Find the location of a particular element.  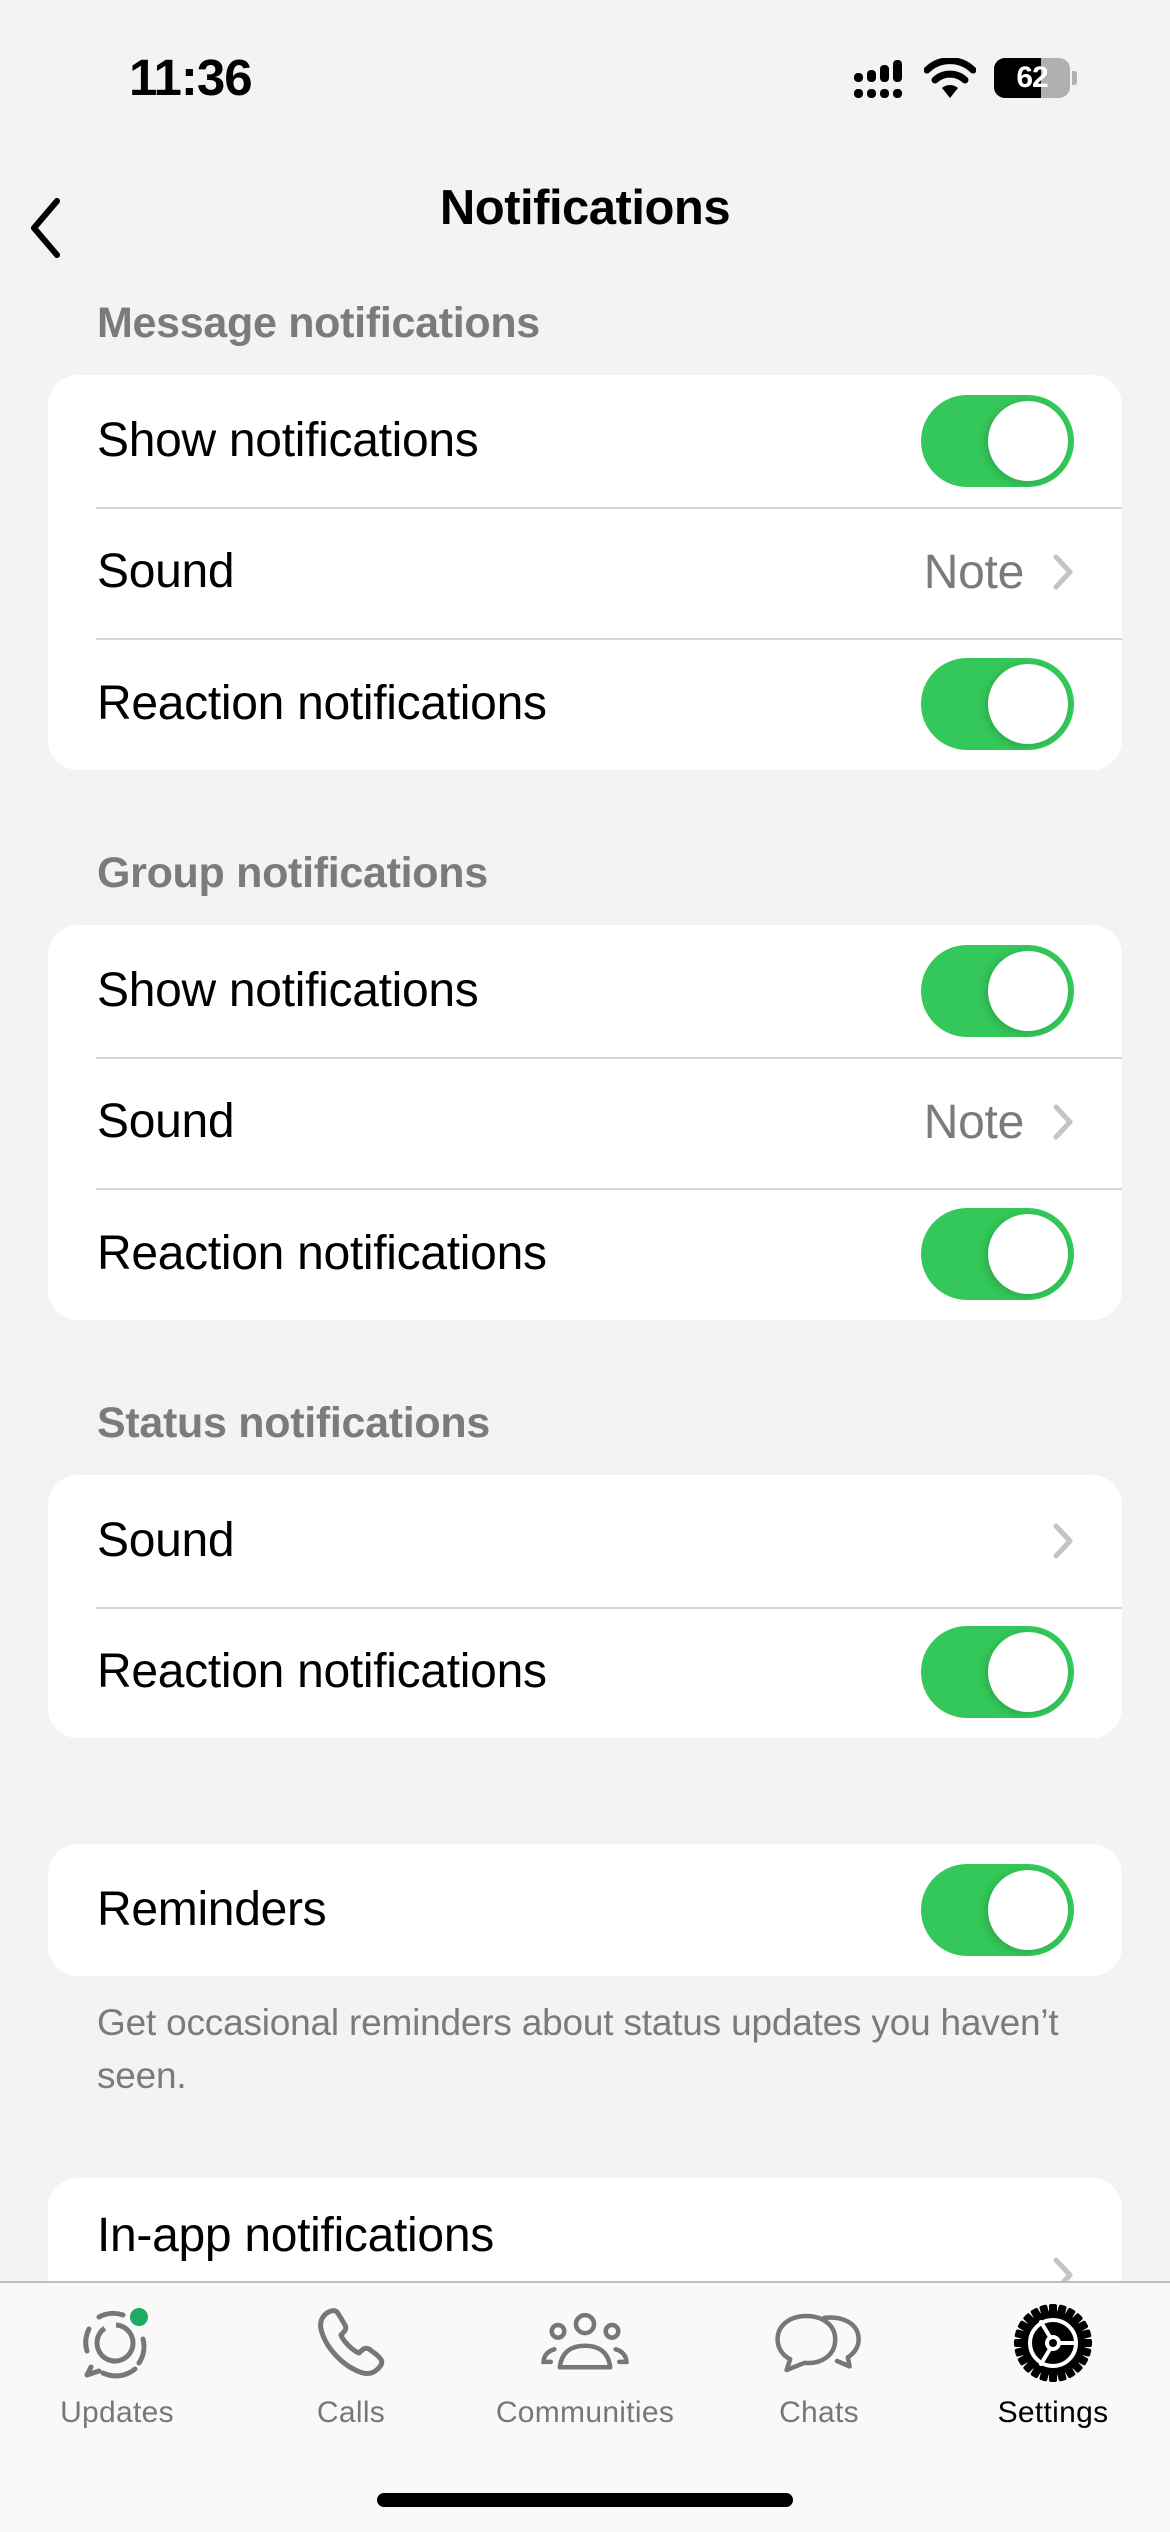

group-reaction-notifications-row: Reaction notifications is located at coordinates (585, 1254).